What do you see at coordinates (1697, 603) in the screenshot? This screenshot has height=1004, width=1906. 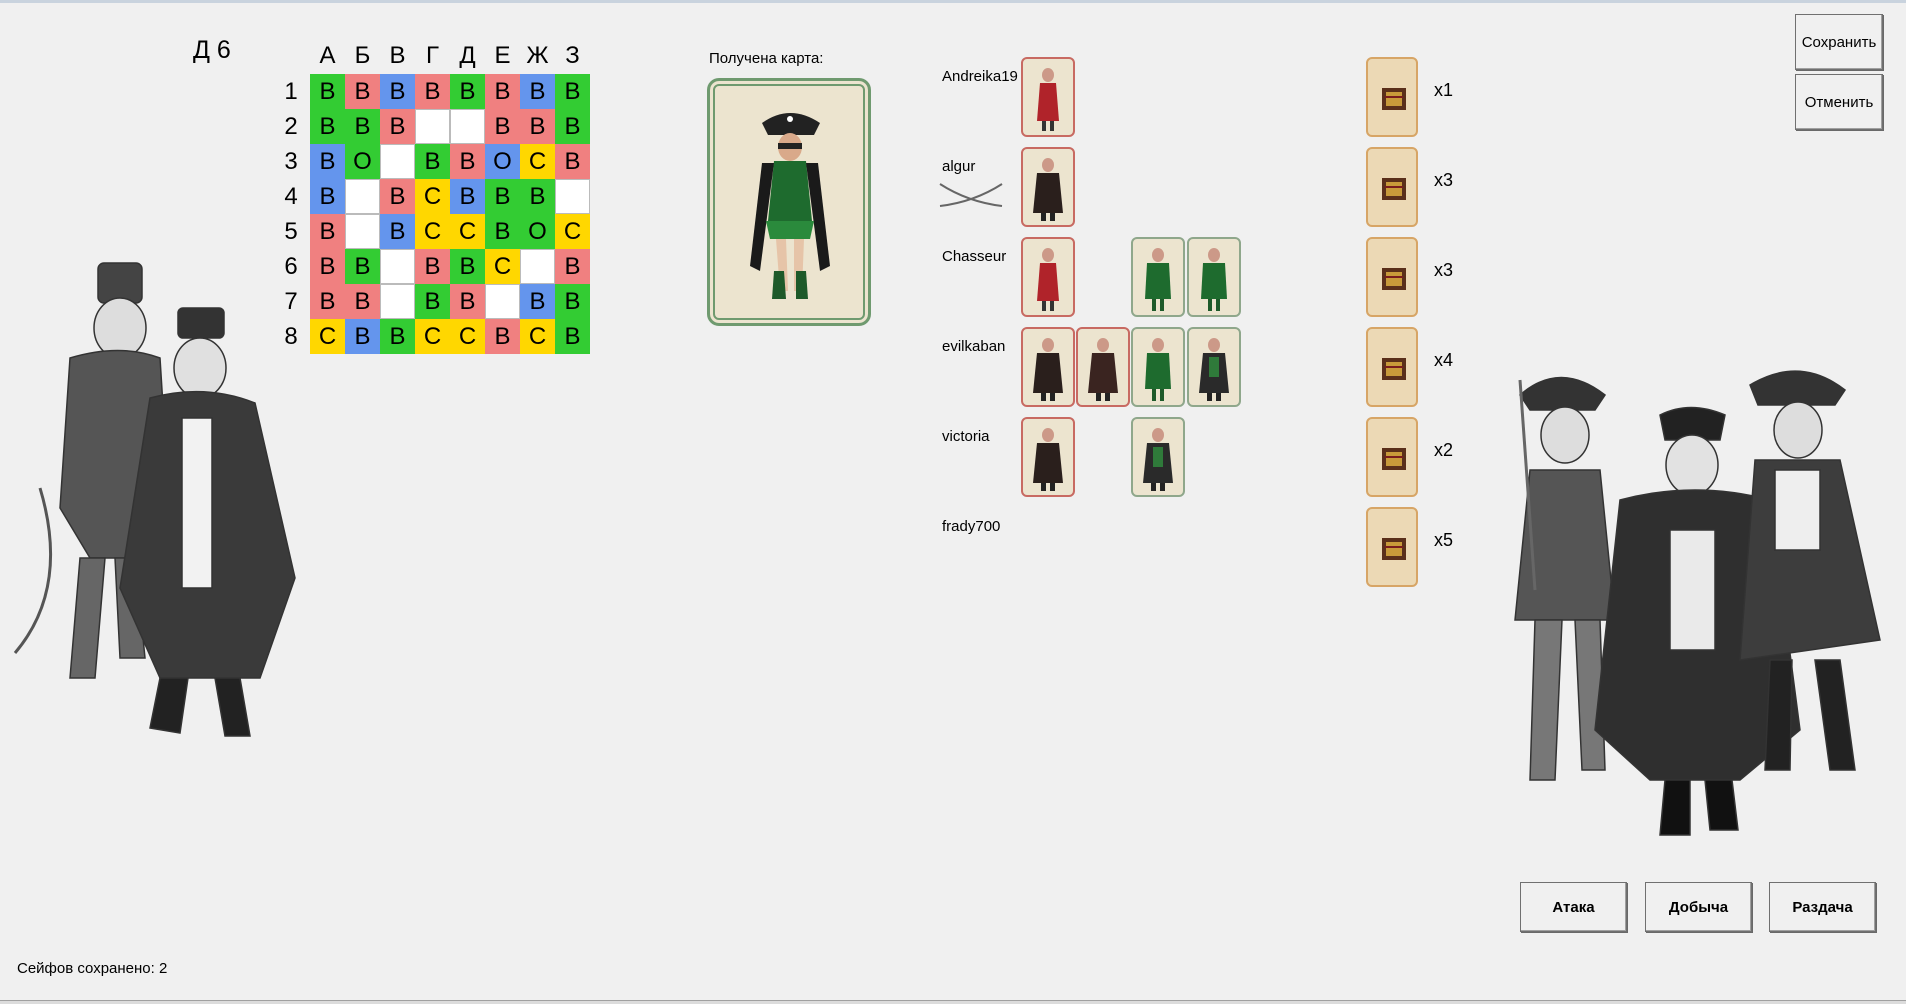 I see `pirates-illustration` at bounding box center [1697, 603].